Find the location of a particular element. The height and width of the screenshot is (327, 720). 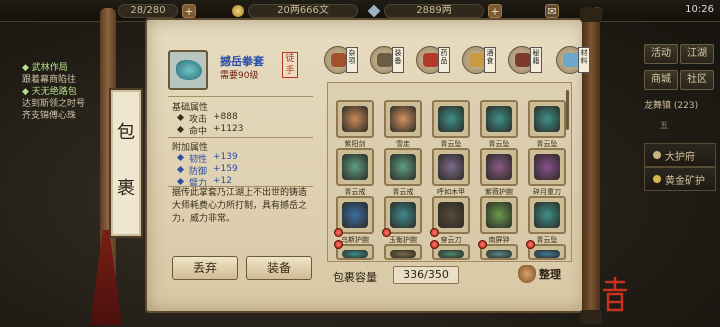

community-button: 社区 is located at coordinates (697, 80).